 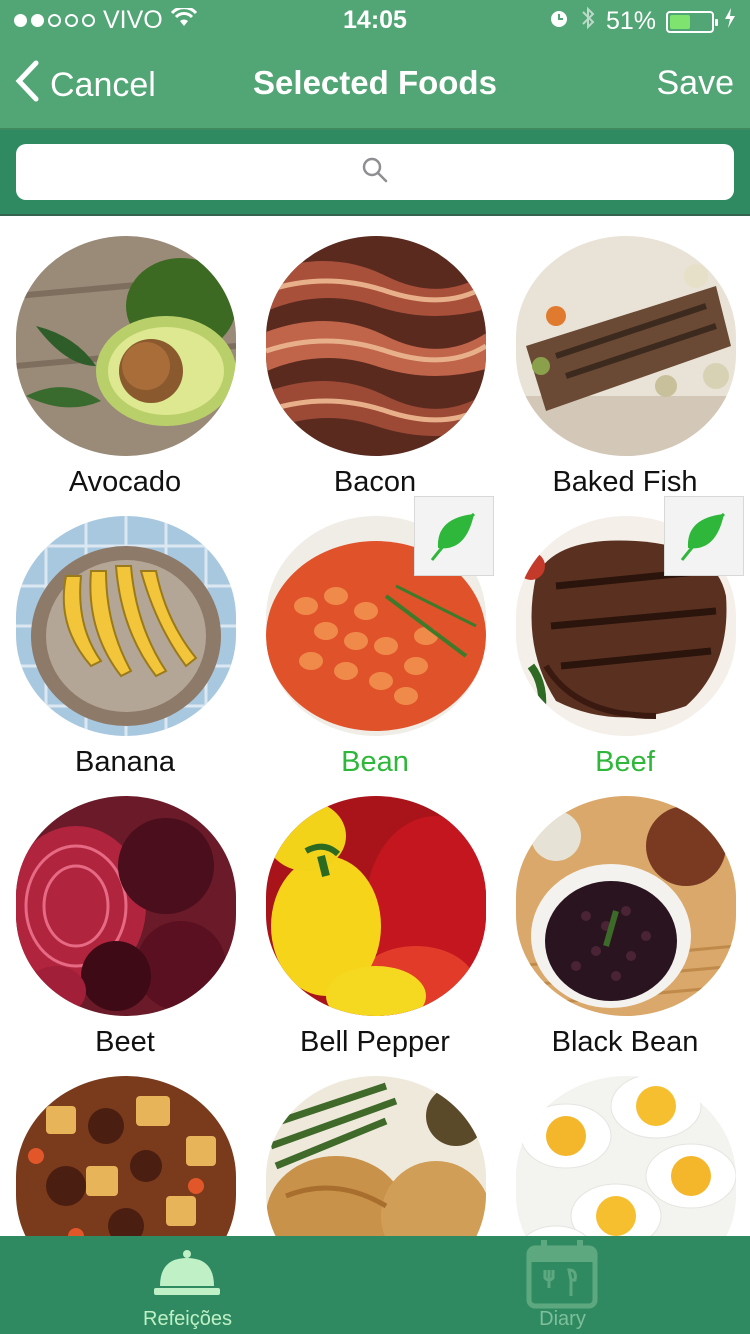 I want to click on food-name: Bell Pepper, so click(x=375, y=1042).